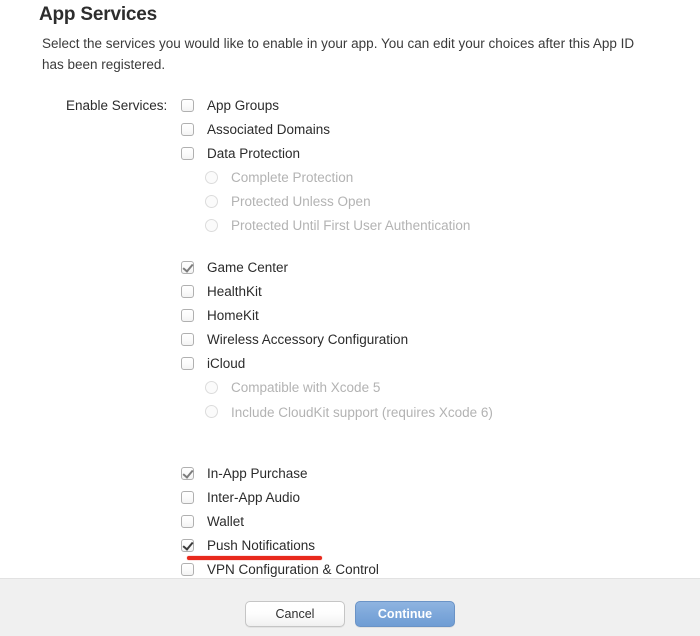 This screenshot has width=700, height=636. What do you see at coordinates (187, 473) in the screenshot?
I see `checkbox-in-app-purchase` at bounding box center [187, 473].